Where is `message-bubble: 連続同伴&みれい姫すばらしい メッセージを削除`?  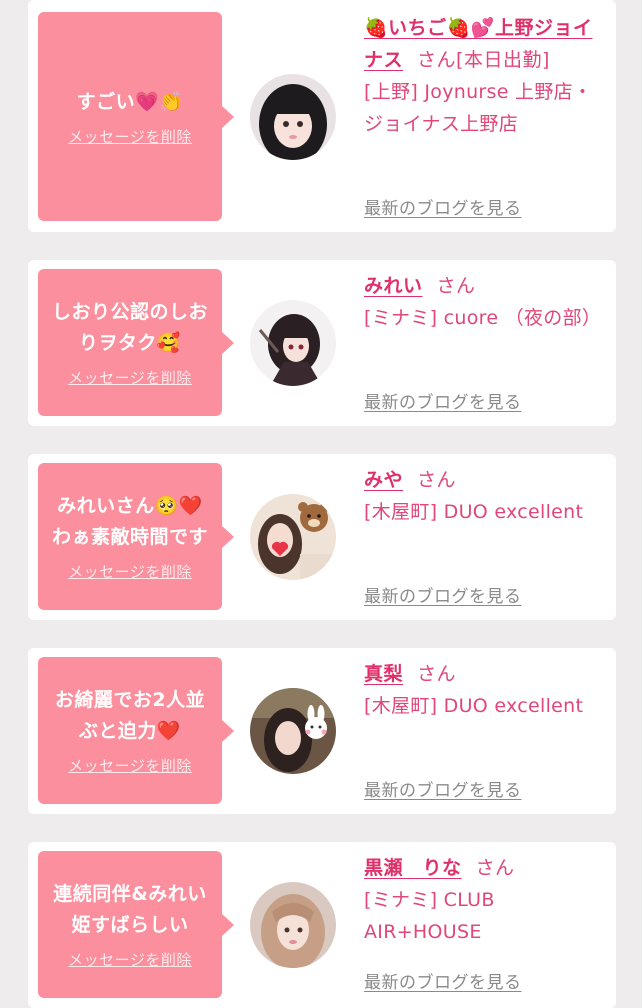
message-bubble: 連続同伴&みれい姫すばらしい メッセージを削除 is located at coordinates (136, 924).